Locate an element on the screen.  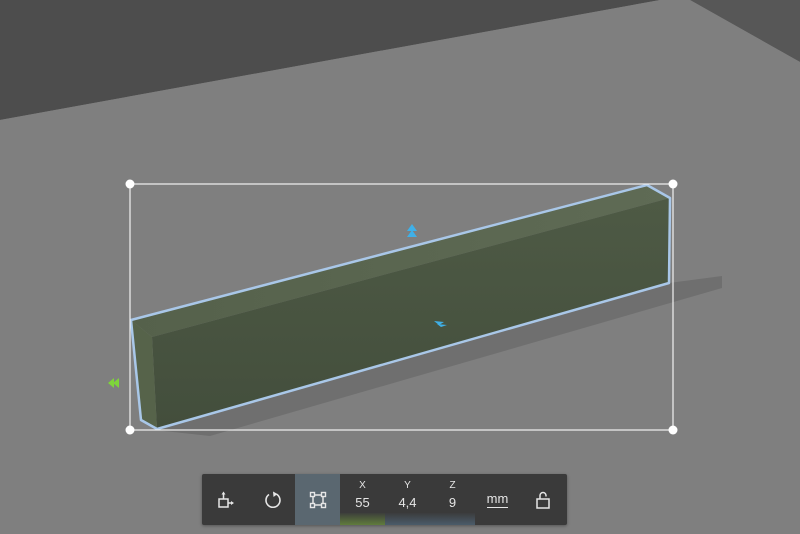
unit-label: mm is located at coordinates (497, 499).